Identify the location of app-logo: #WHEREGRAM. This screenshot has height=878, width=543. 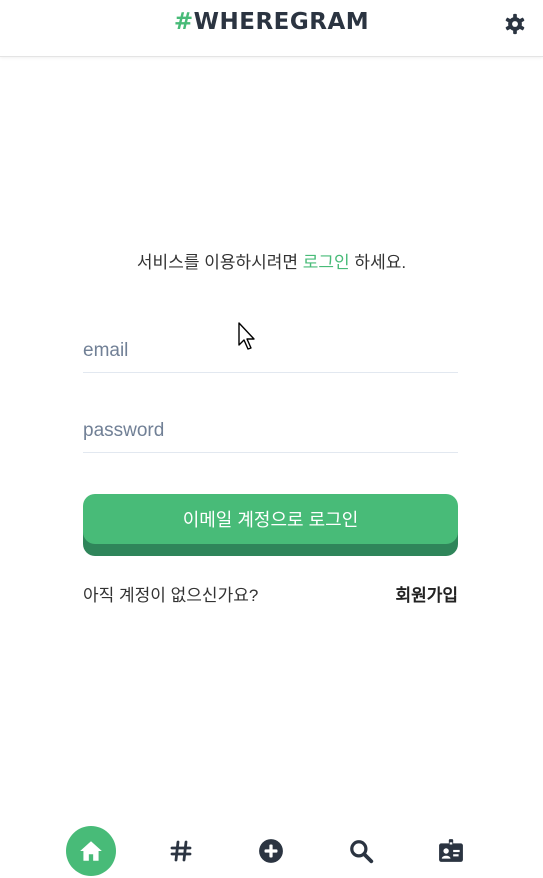
(271, 22).